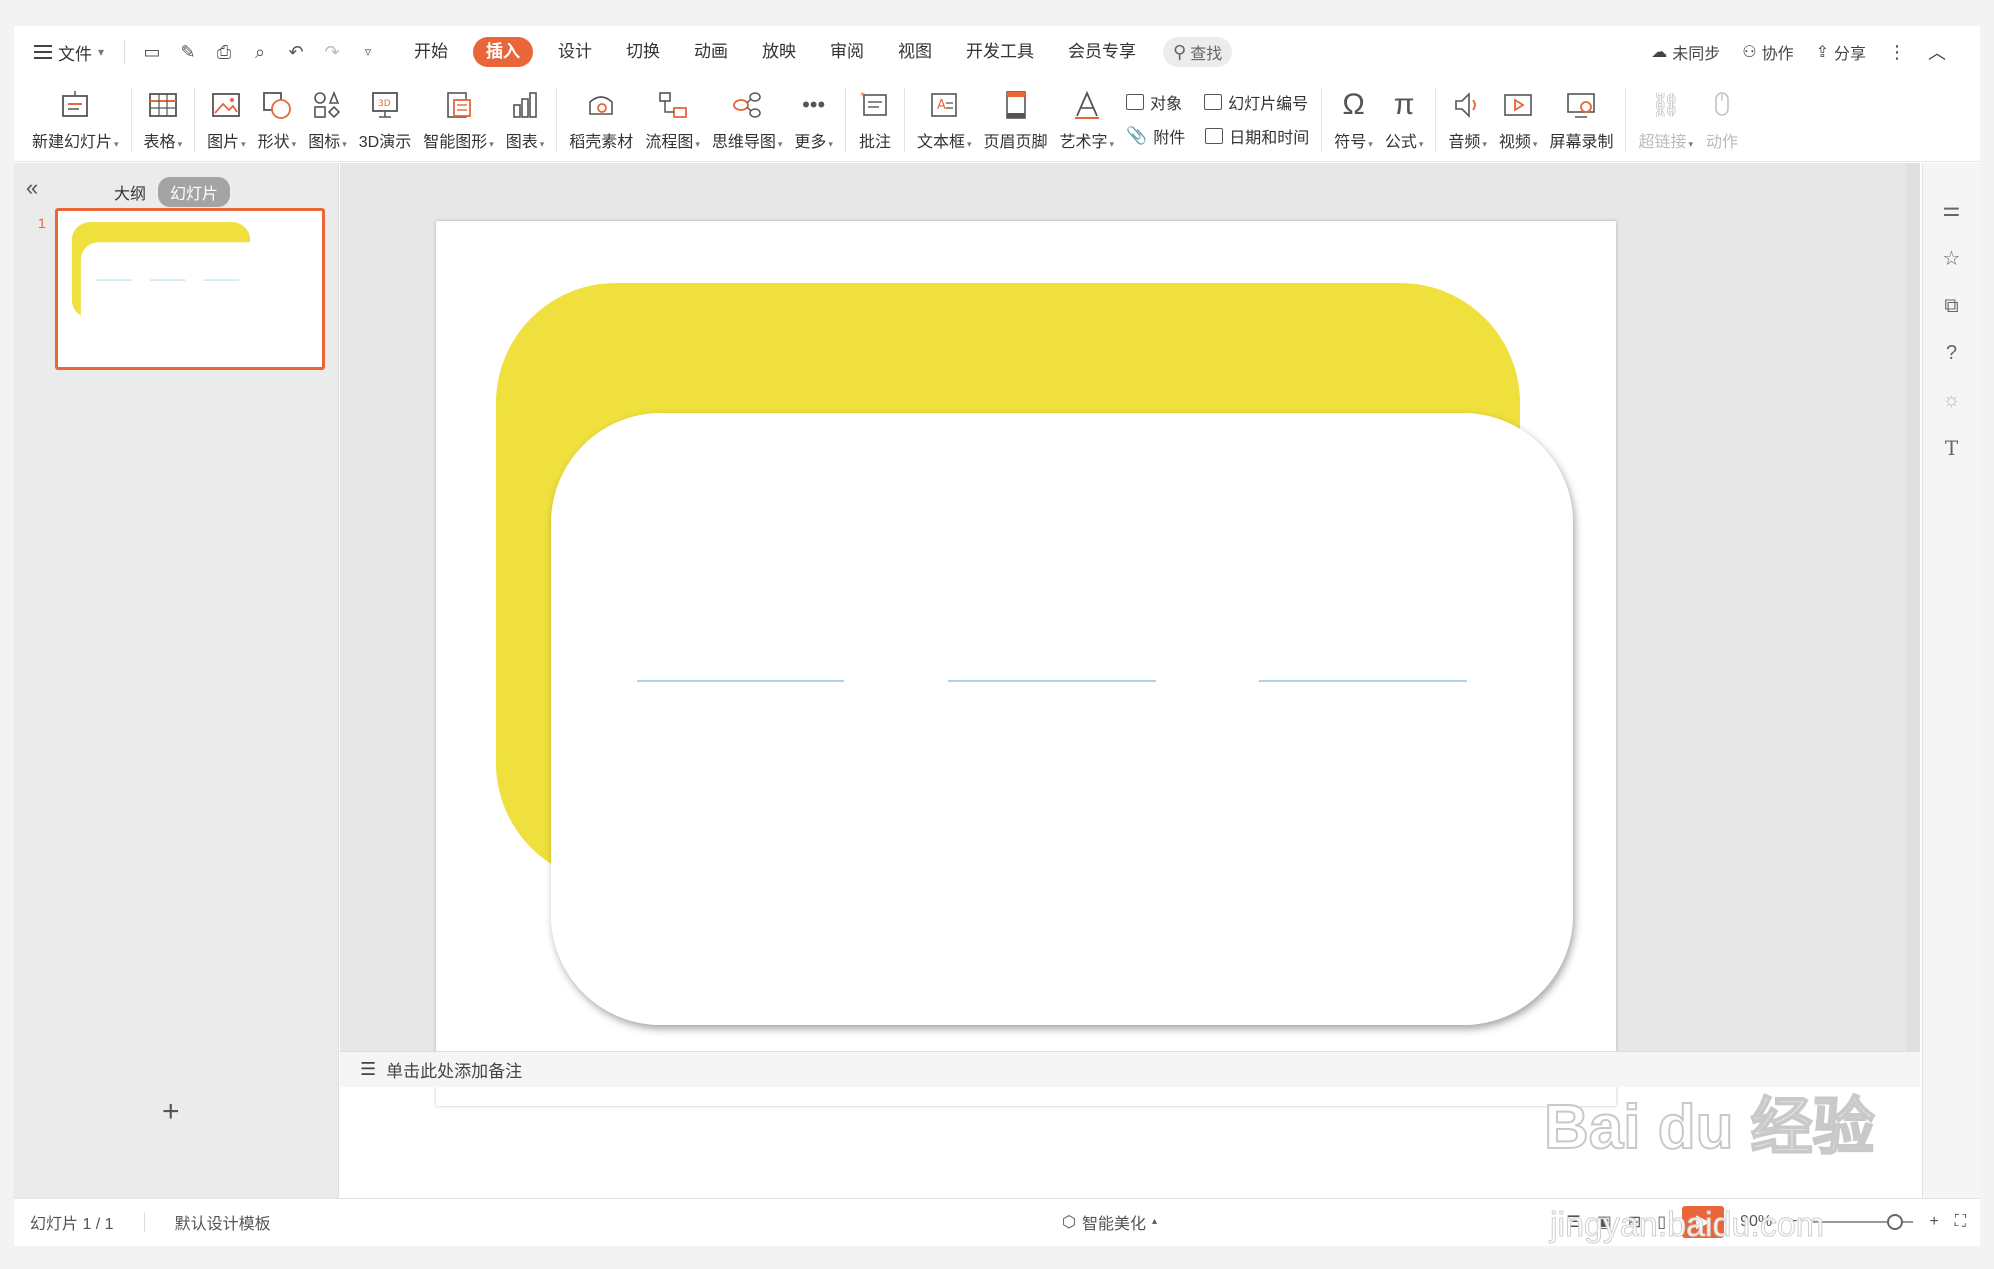  I want to click on screen-record-button: 屏幕录制, so click(1581, 115).